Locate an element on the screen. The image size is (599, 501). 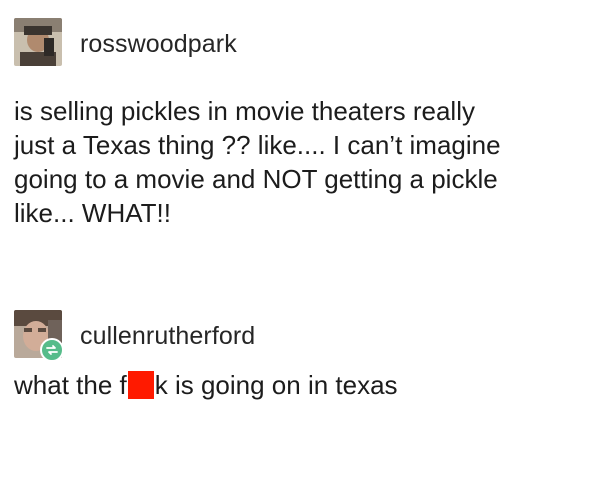
post-text-before-censor: what the f is located at coordinates (70, 385).